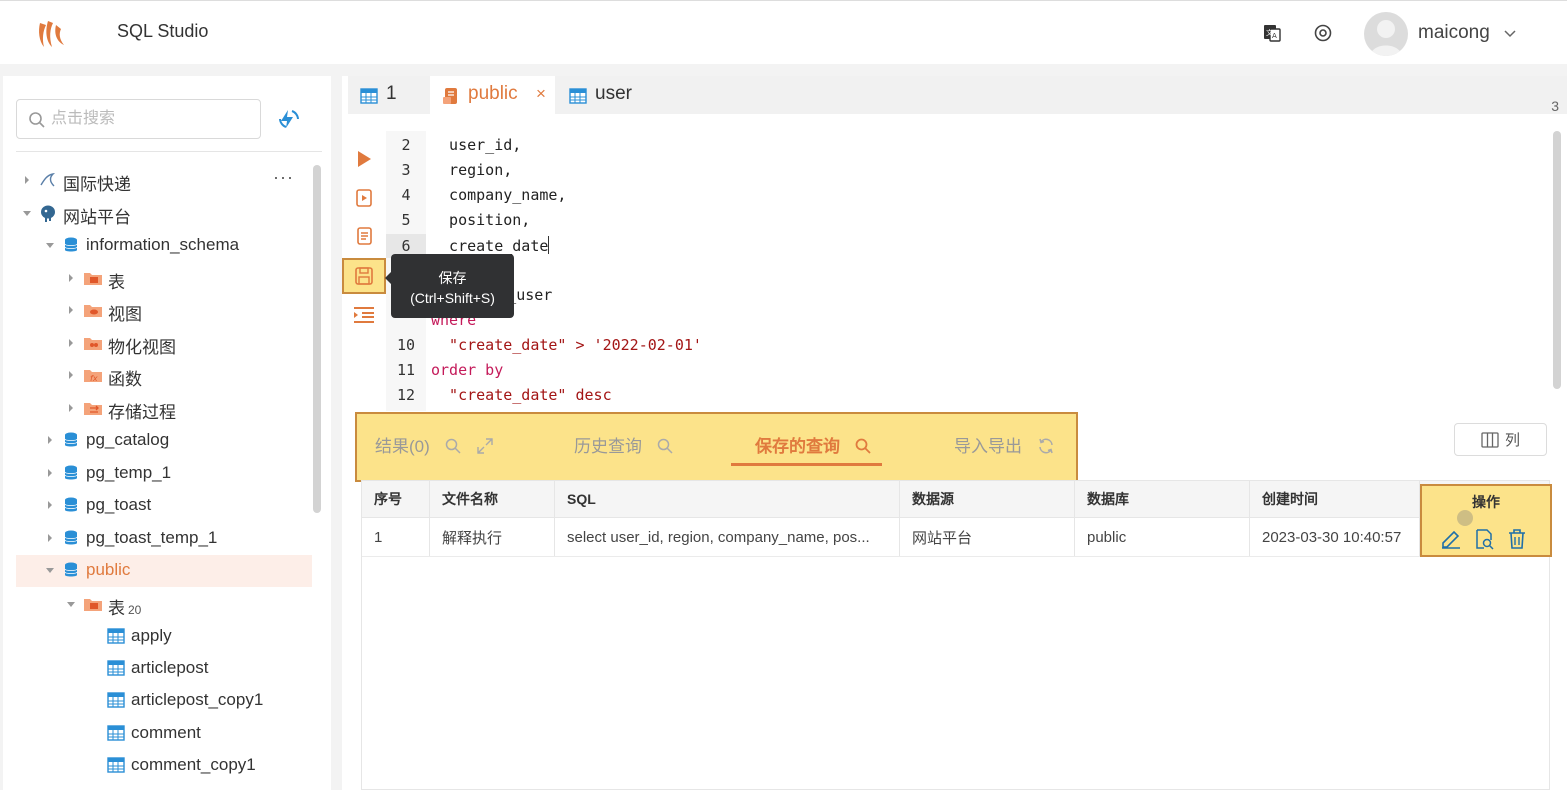 This screenshot has height=790, width=1567. What do you see at coordinates (151, 119) in the screenshot?
I see `search-input` at bounding box center [151, 119].